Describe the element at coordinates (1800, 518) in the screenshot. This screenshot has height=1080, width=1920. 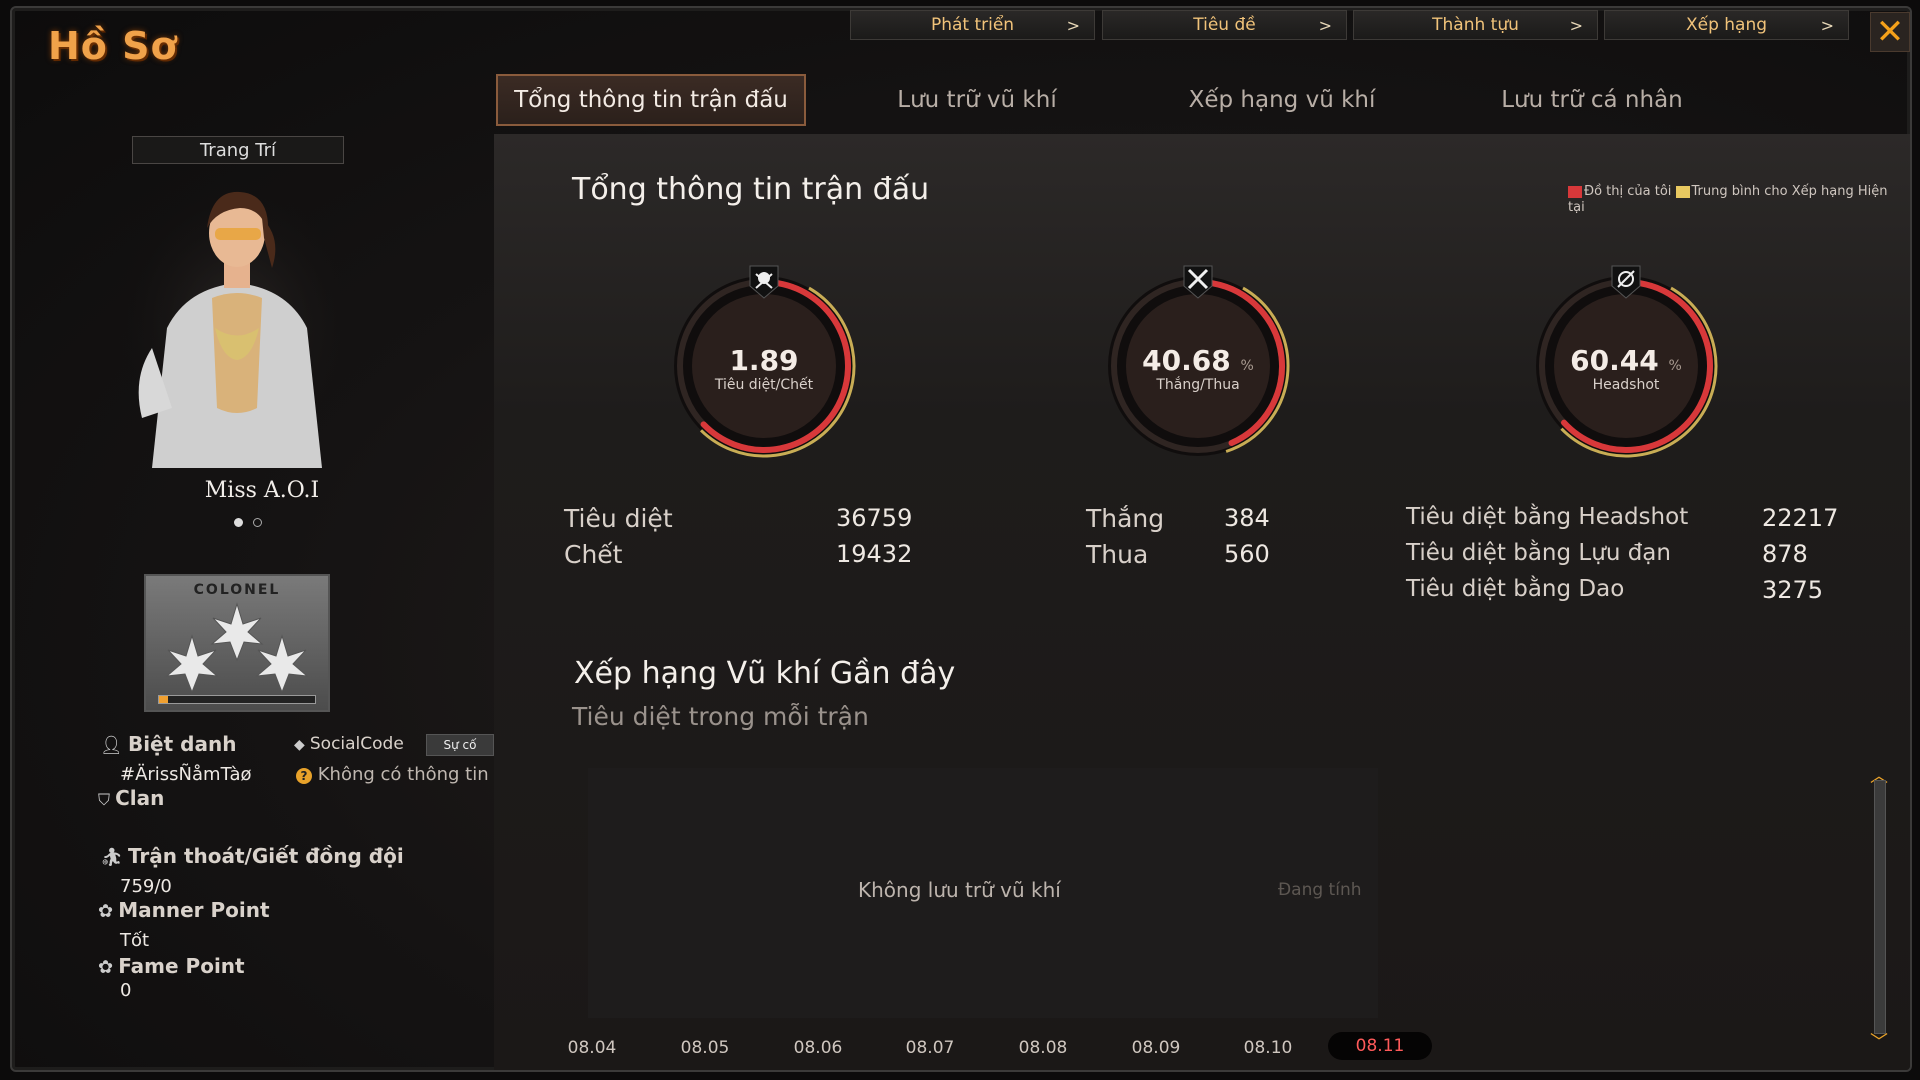
I see `stat-headshot-kills-value: 22217` at that location.